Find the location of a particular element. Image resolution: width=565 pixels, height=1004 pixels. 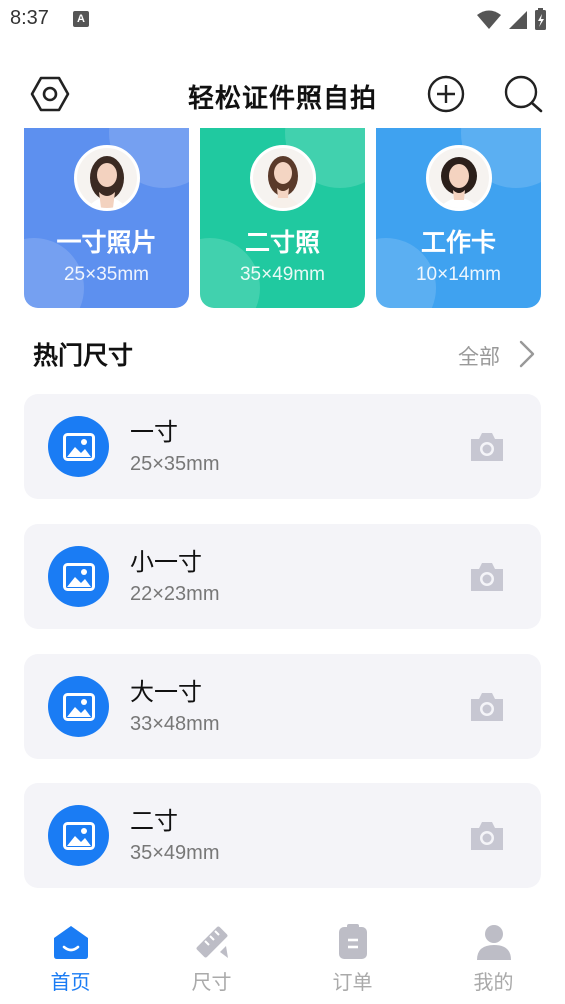

ruler-icon is located at coordinates (212, 942).